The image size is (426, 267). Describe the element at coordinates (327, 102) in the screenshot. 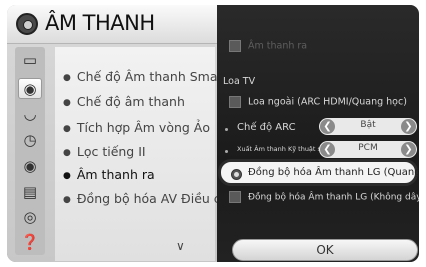

I see `option-label: Loa ngoài (ARC HDMI/Quang học)` at that location.